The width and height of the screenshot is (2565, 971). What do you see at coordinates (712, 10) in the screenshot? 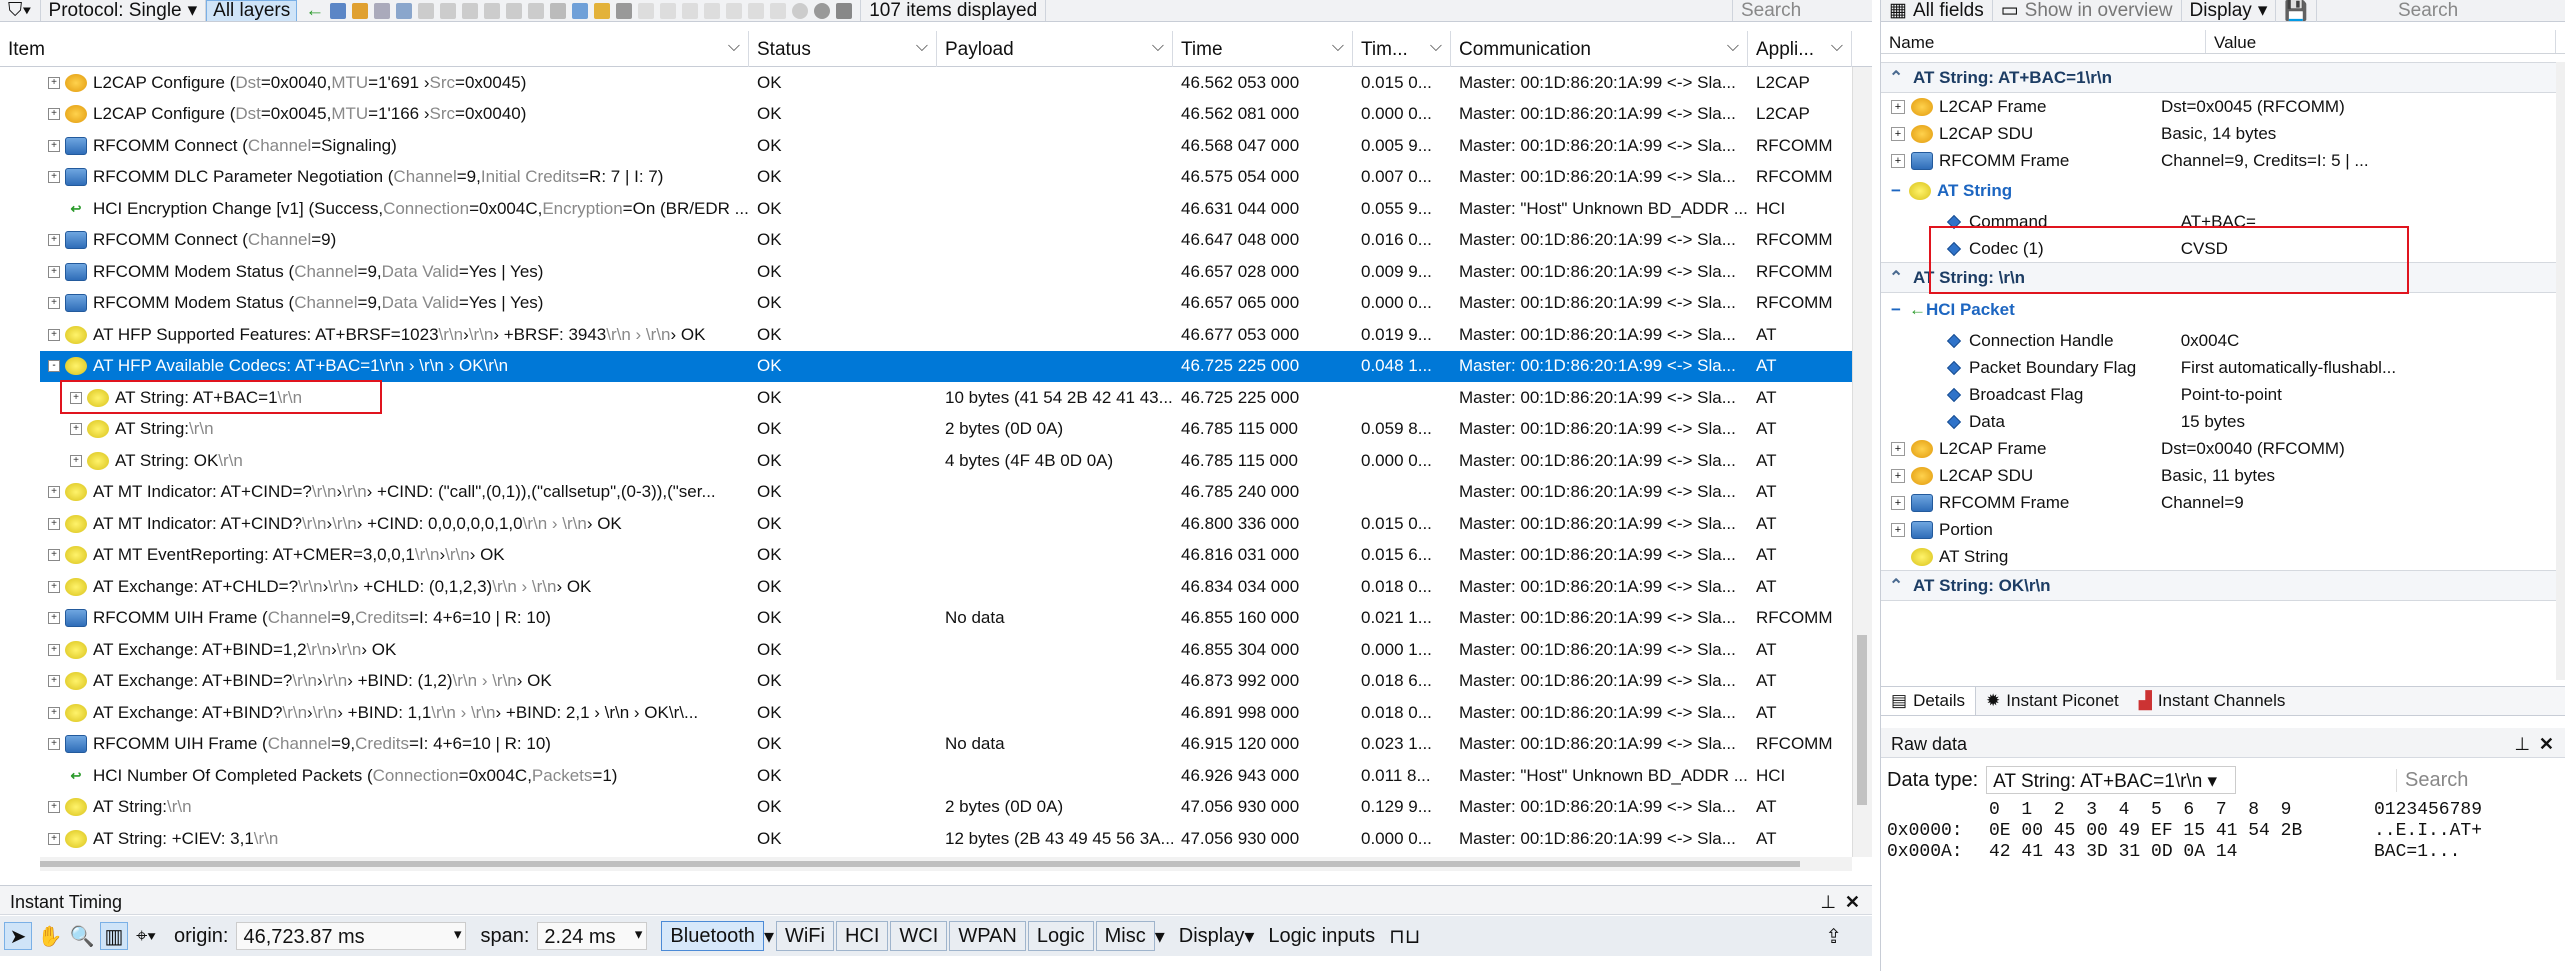
I see `tool-icon-j` at bounding box center [712, 10].